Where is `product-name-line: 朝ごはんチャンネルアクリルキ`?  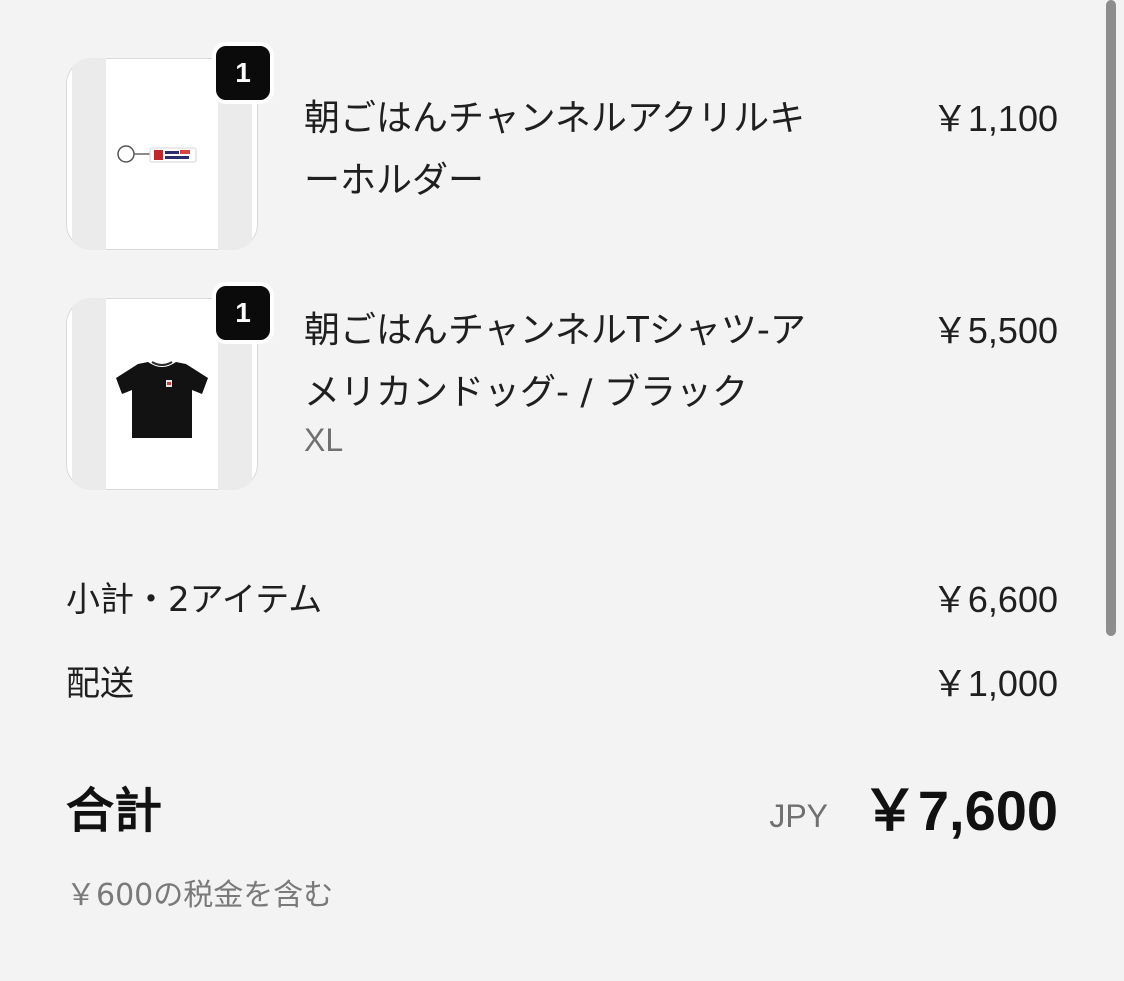
product-name-line: 朝ごはんチャンネルアクリルキ is located at coordinates (555, 118).